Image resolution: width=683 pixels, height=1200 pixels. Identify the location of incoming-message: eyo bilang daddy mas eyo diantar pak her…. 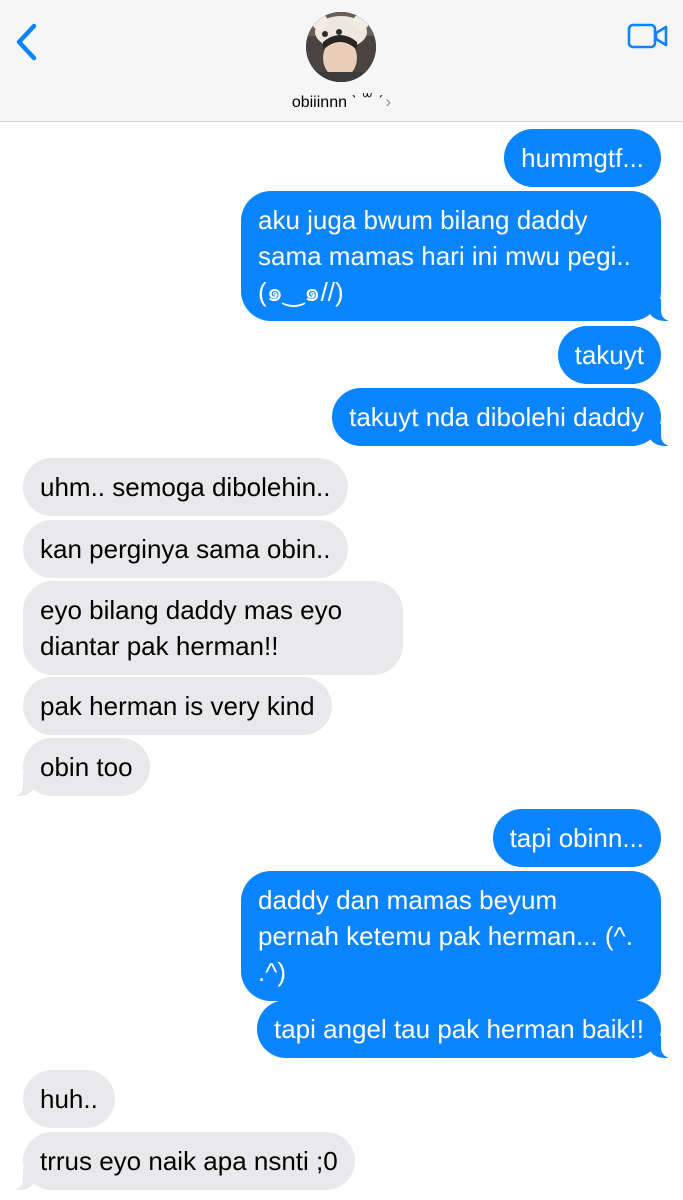
(213, 628).